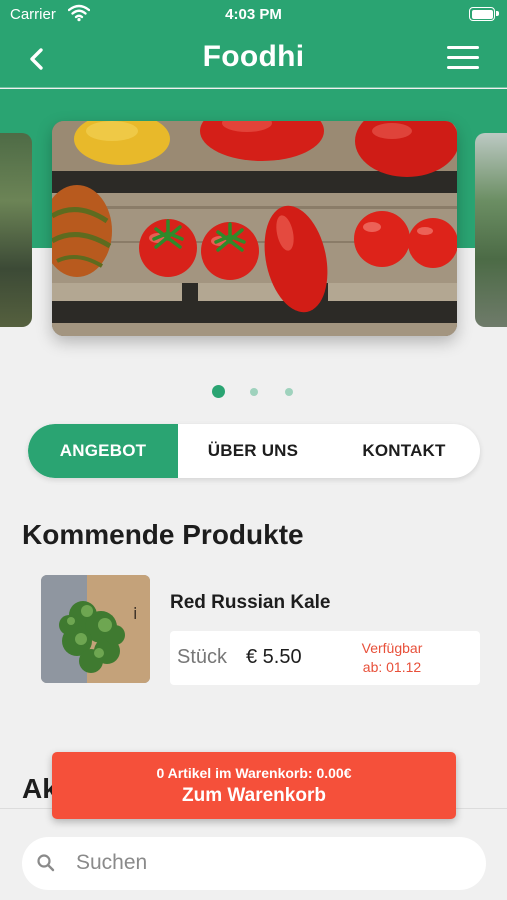 The width and height of the screenshot is (507, 900). I want to click on hamburger-menu-icon, so click(463, 58).